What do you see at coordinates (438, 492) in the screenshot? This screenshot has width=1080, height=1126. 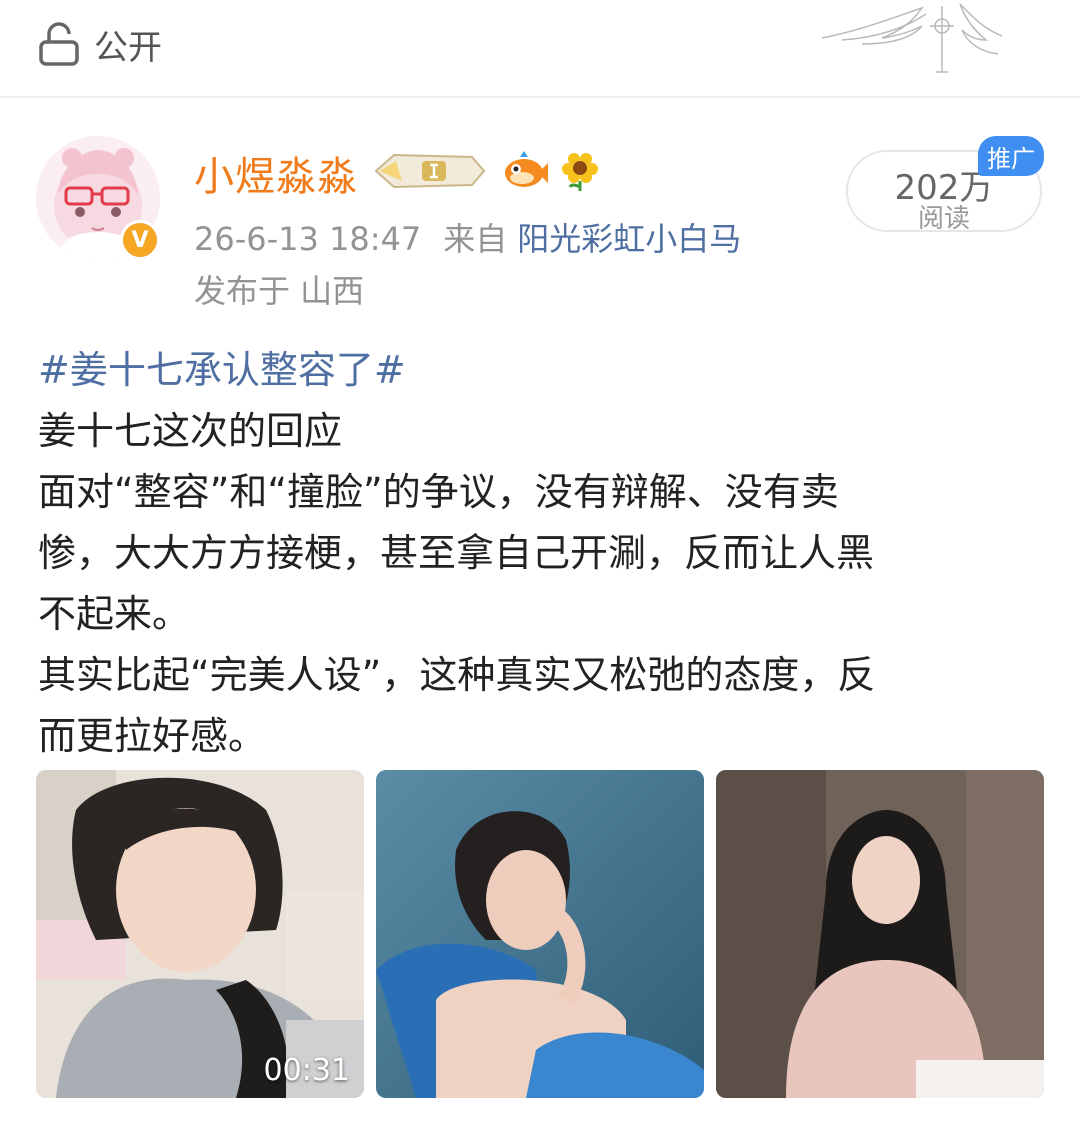 I see `post-text-line: 面对“整容”和“撞脸”的争议，没有辩解、没有卖` at bounding box center [438, 492].